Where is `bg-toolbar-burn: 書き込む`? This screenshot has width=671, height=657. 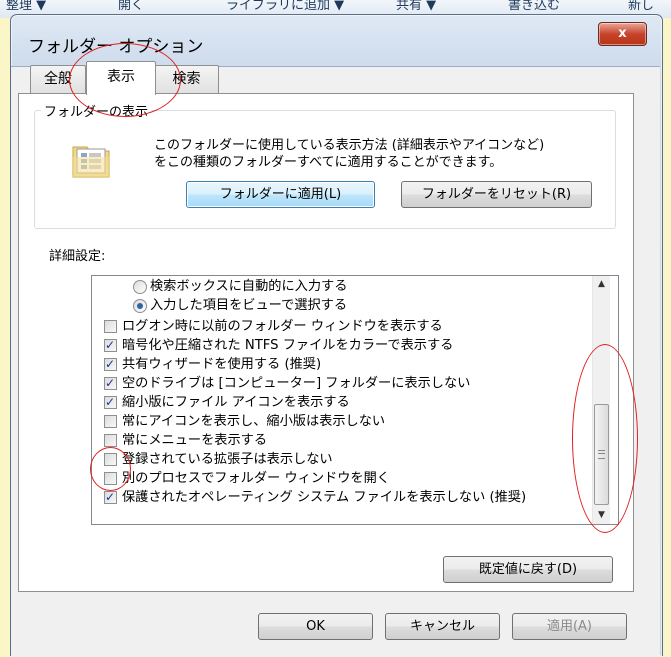 bg-toolbar-burn: 書き込む is located at coordinates (534, 6).